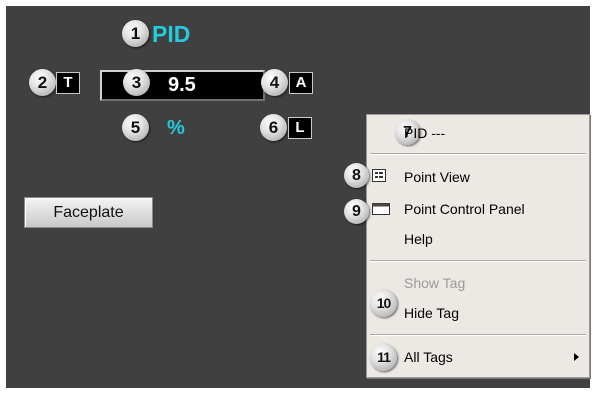  What do you see at coordinates (381, 209) in the screenshot?
I see `control-panel-icon` at bounding box center [381, 209].